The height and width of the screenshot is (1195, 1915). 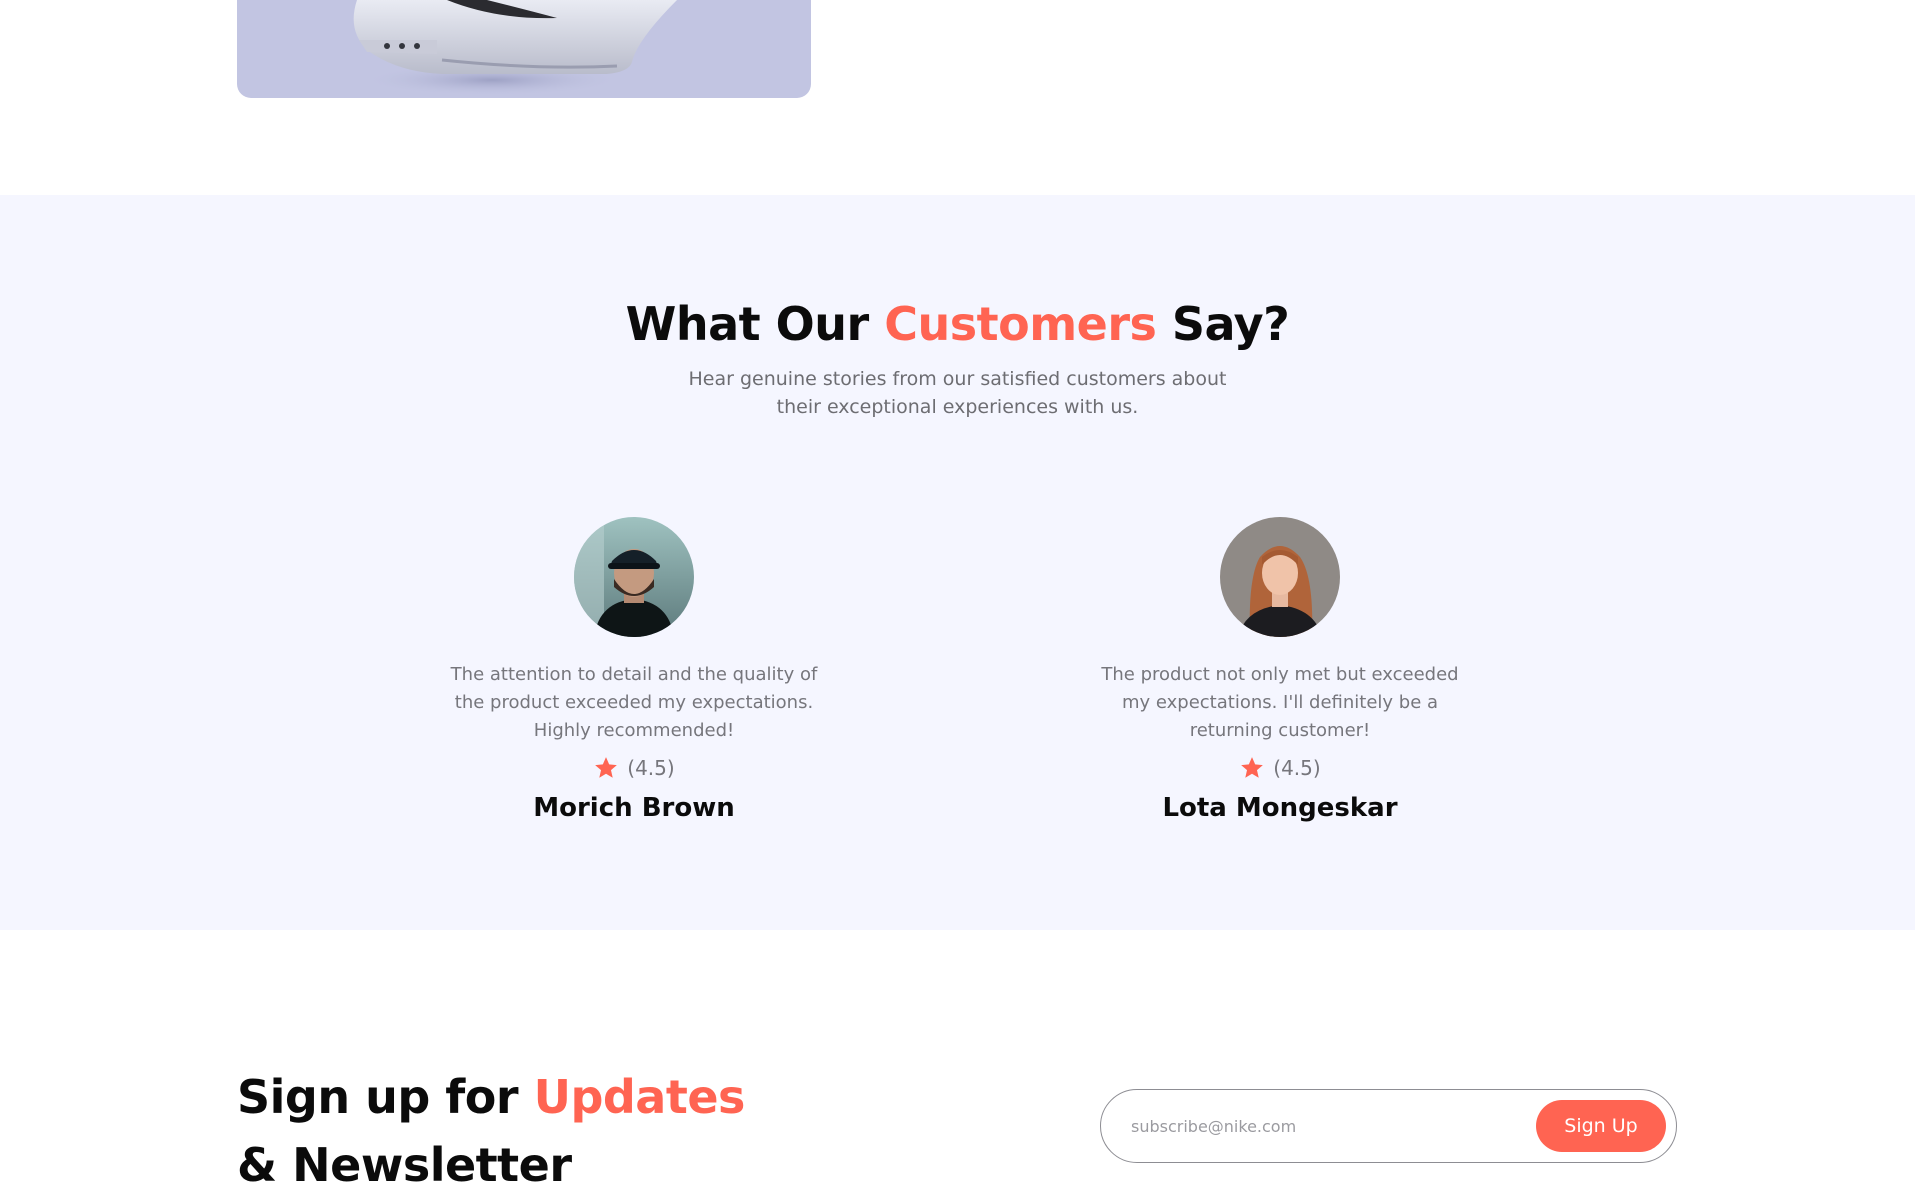 I want to click on customer-avatar-man, so click(x=634, y=577).